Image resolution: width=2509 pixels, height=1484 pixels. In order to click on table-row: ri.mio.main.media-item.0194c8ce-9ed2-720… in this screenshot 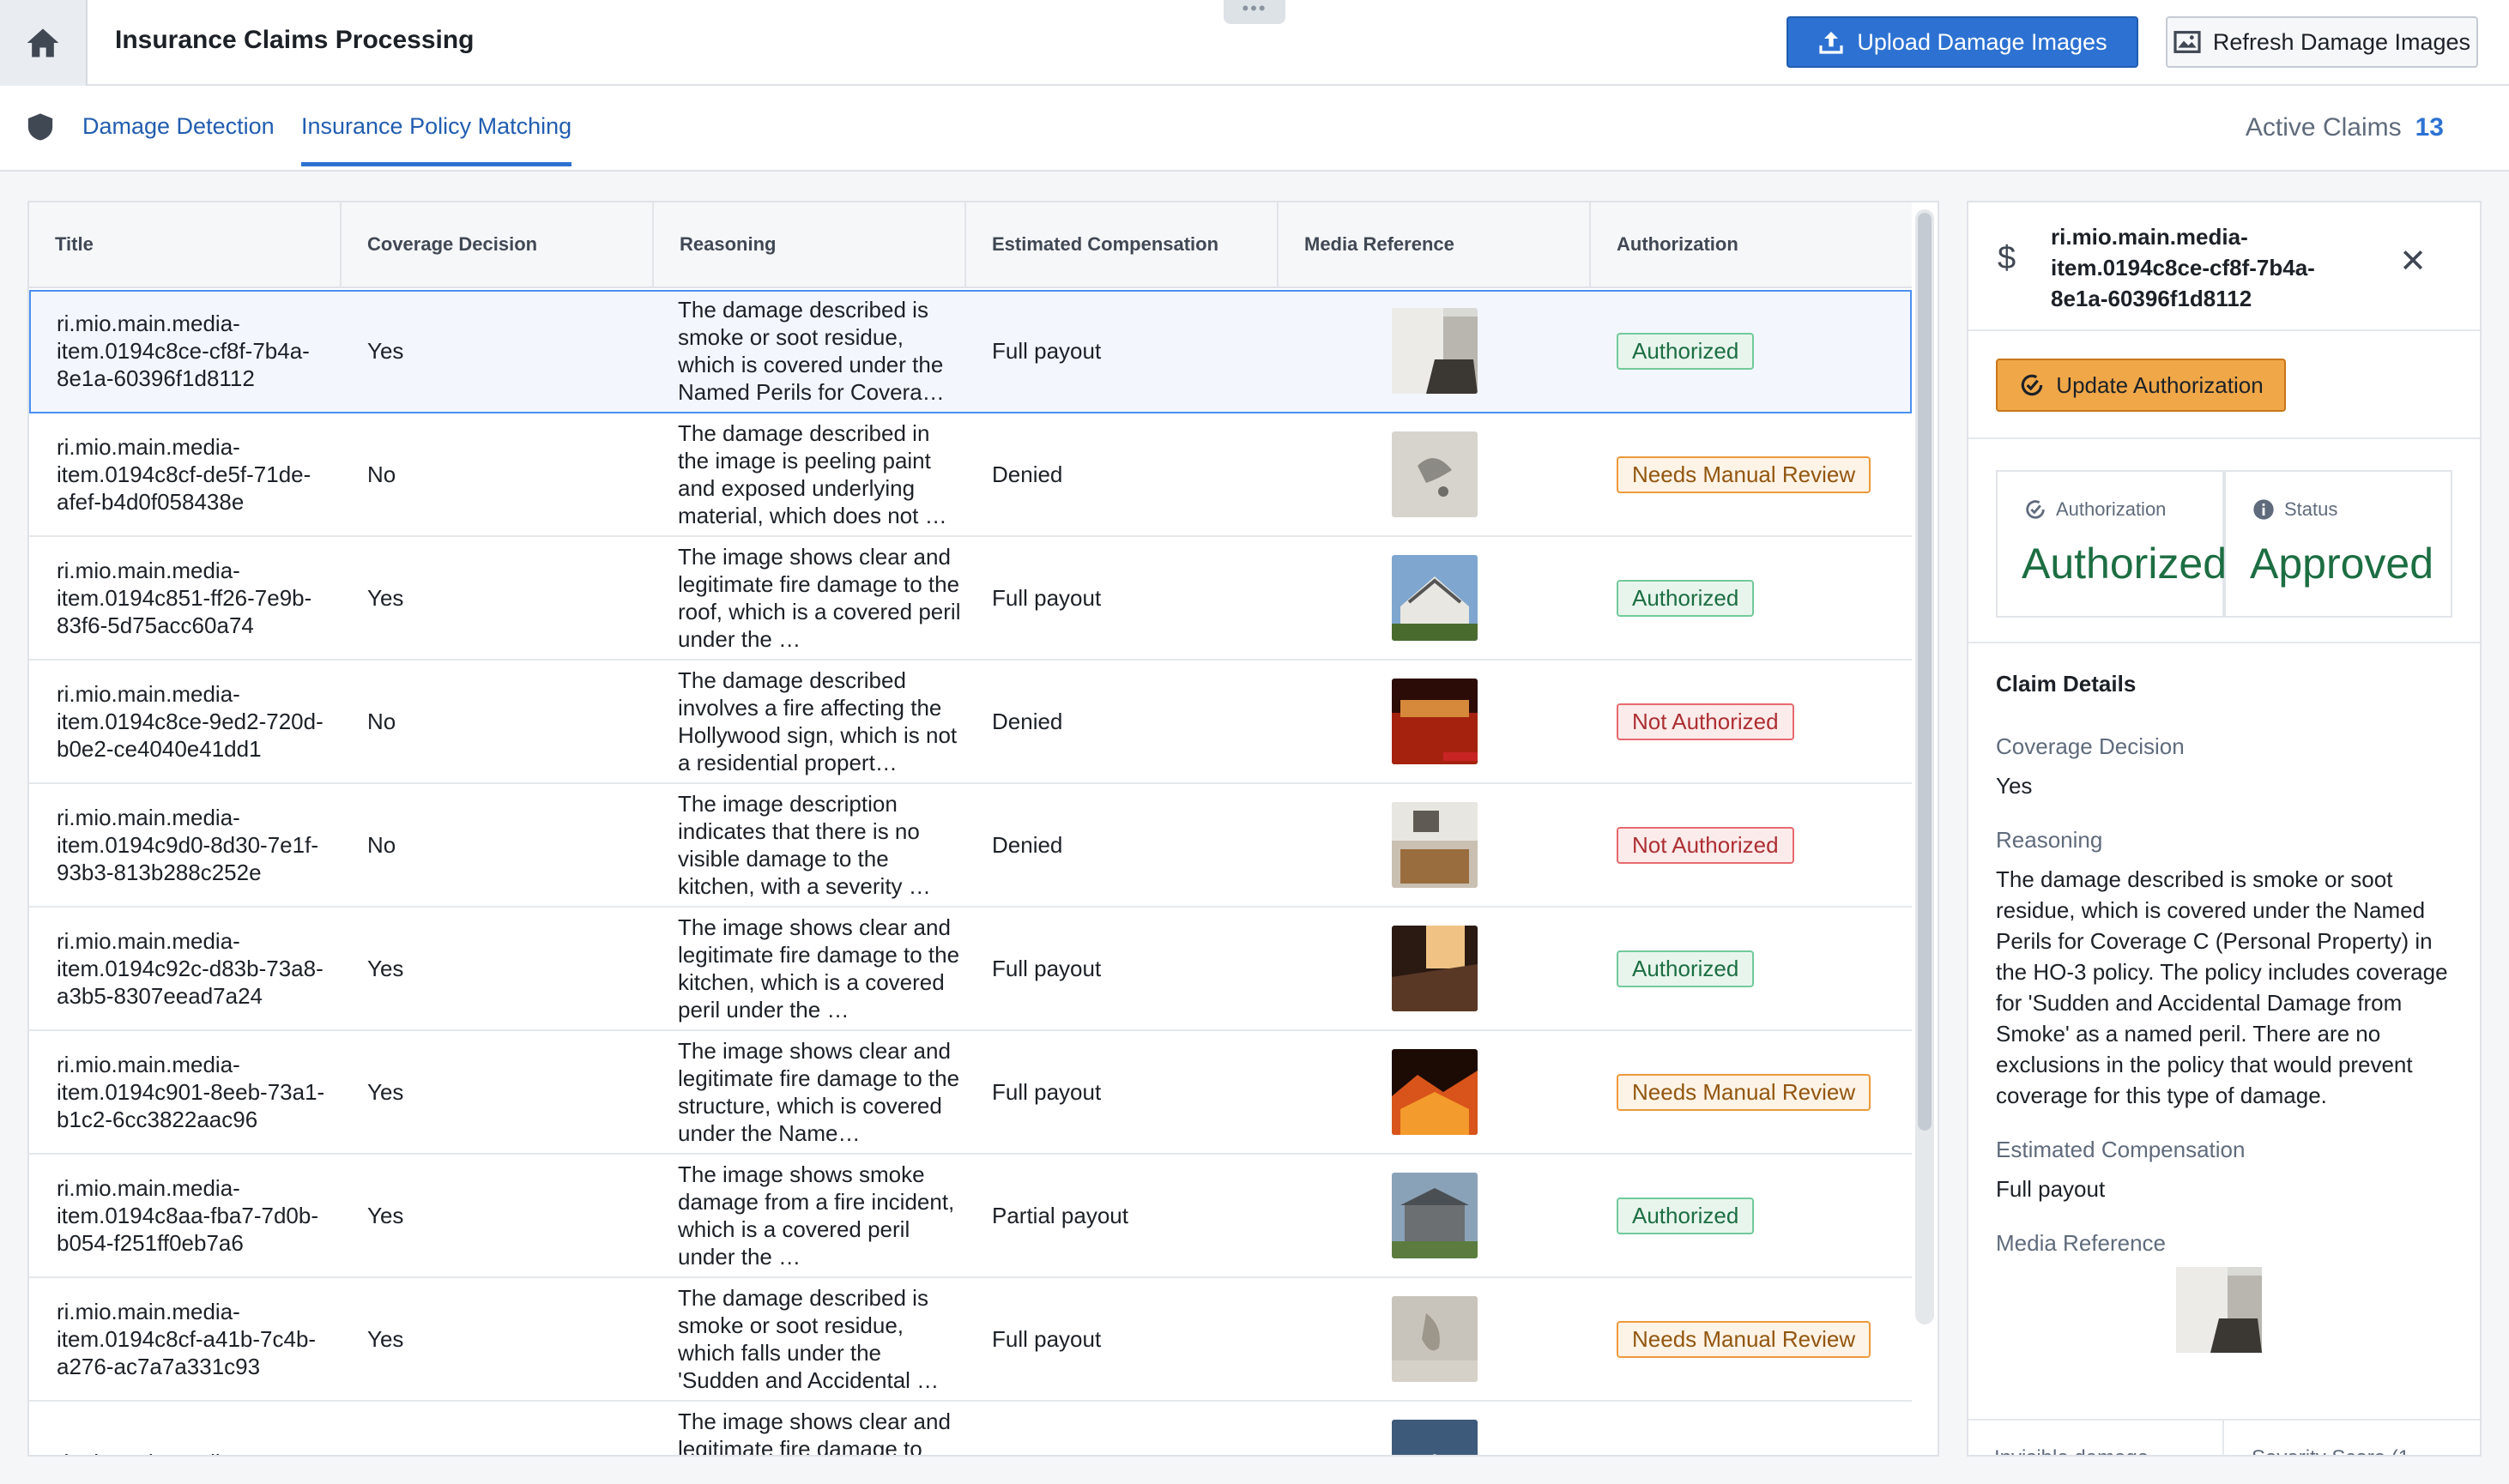, I will do `click(970, 722)`.